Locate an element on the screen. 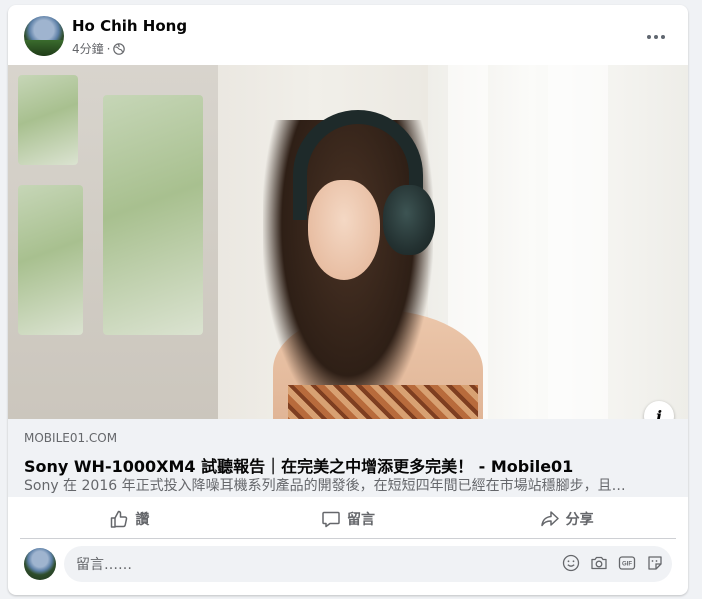 The height and width of the screenshot is (599, 702). share-icon is located at coordinates (549, 519).